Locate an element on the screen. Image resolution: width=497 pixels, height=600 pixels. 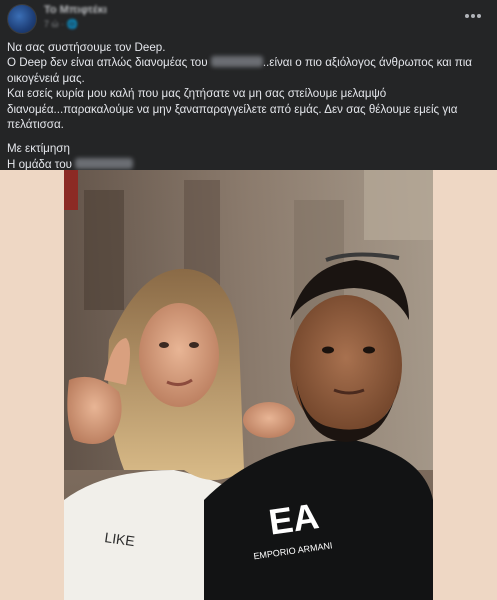
post-line-part: Η ομάδα του is located at coordinates (40, 164).